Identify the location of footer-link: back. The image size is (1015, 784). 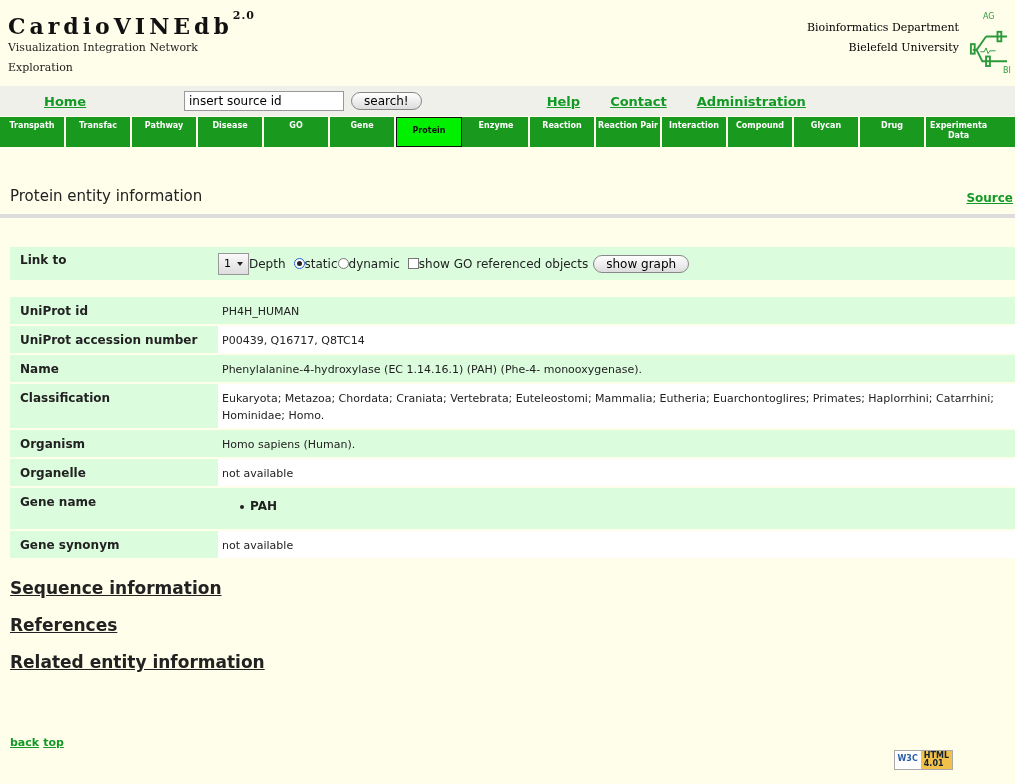
(25, 742).